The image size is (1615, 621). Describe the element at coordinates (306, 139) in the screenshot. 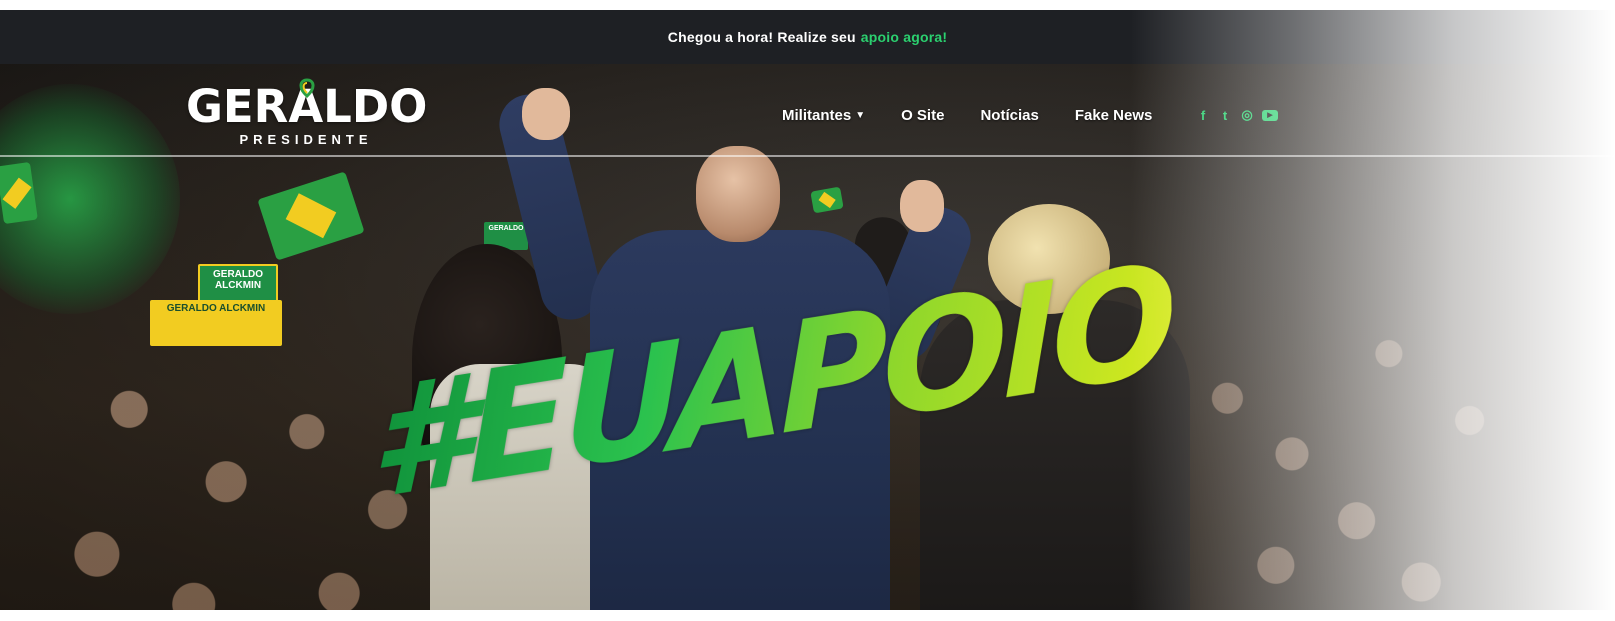

I see `logo-subtitle: PRESIDENTE` at that location.